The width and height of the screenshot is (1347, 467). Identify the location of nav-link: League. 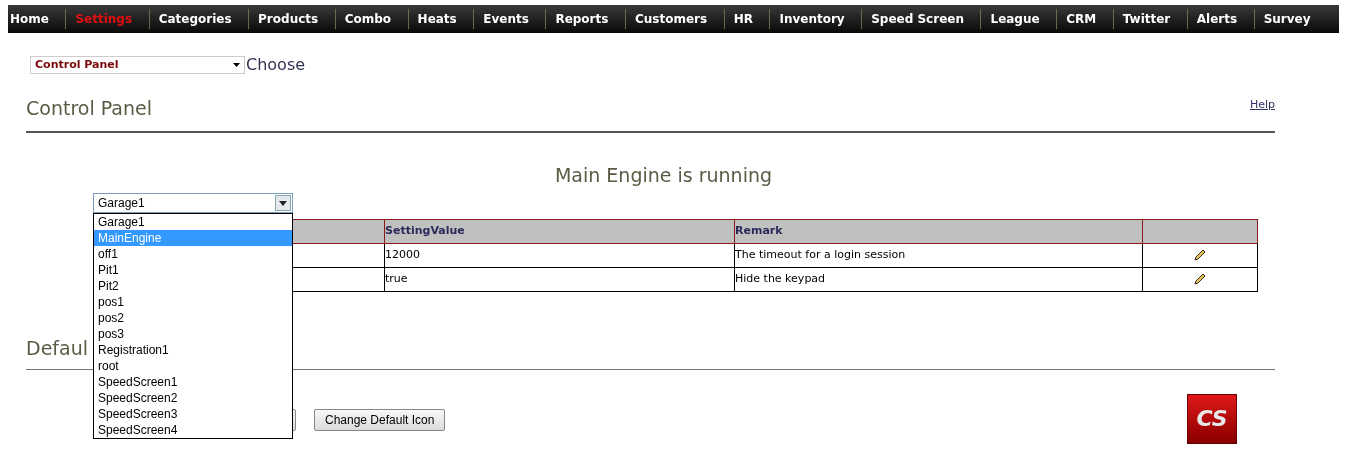
(1015, 19).